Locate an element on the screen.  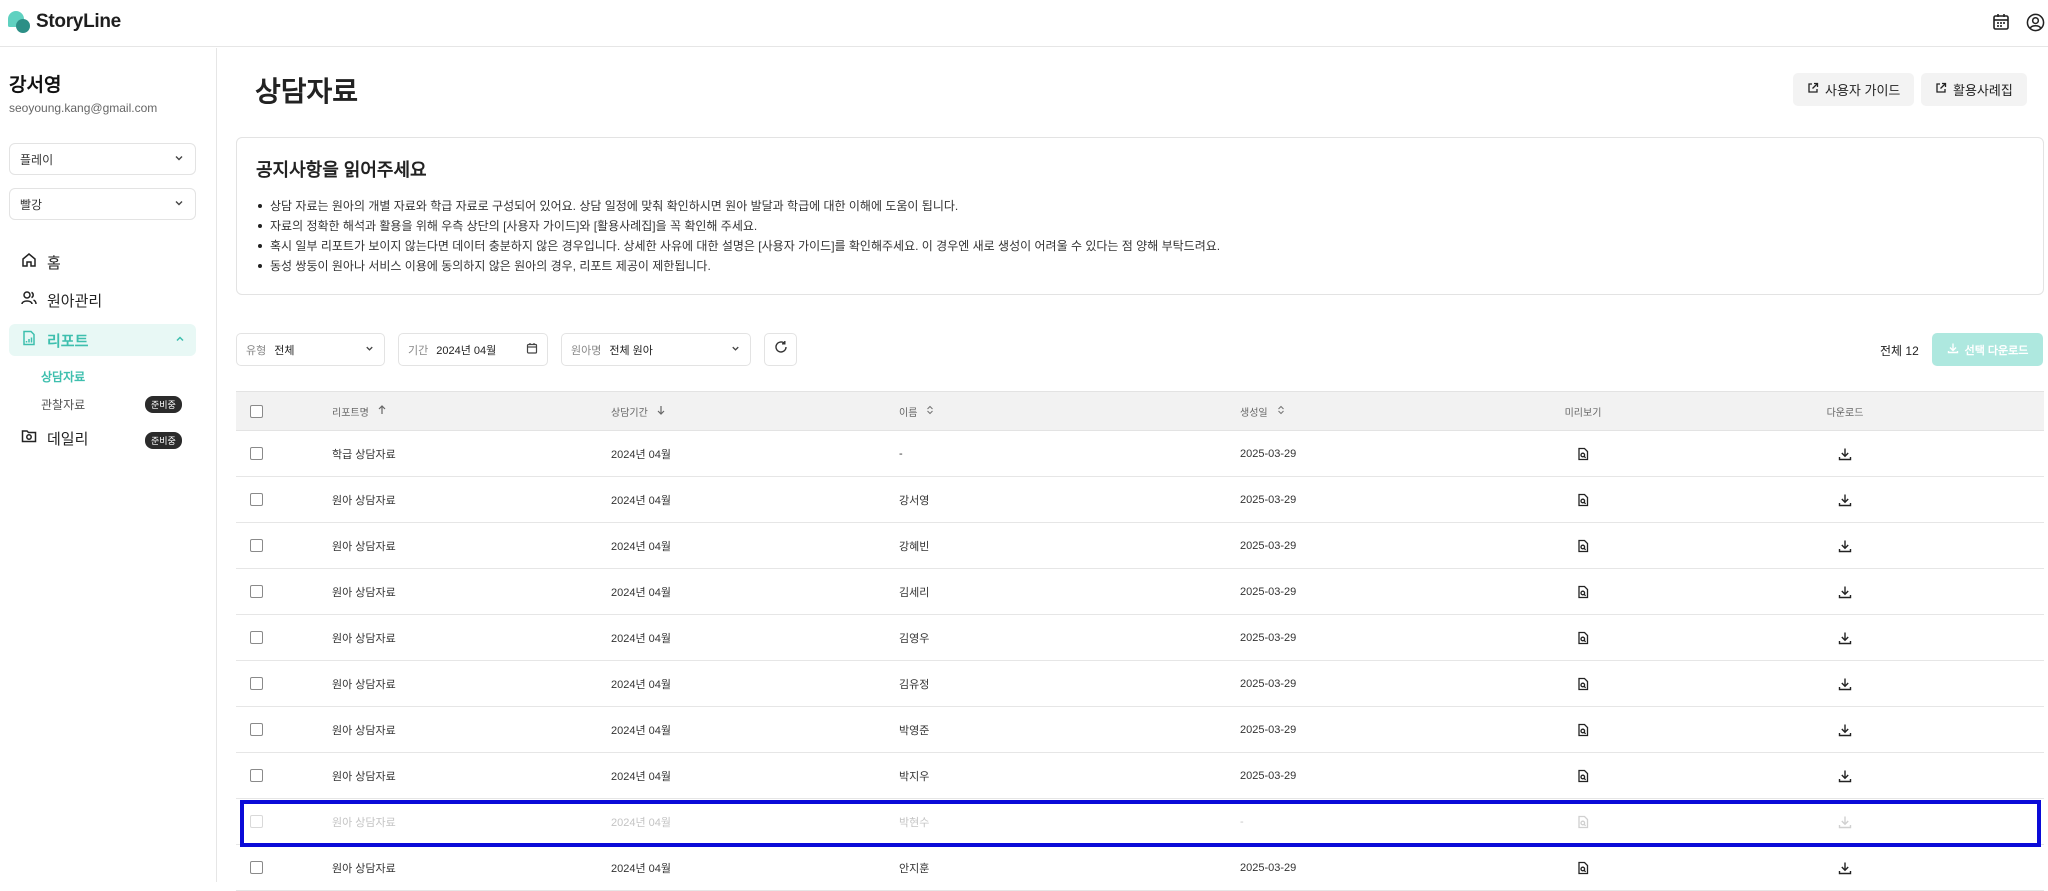
notice-title: 공지사항을 읽어주세요 is located at coordinates (341, 170).